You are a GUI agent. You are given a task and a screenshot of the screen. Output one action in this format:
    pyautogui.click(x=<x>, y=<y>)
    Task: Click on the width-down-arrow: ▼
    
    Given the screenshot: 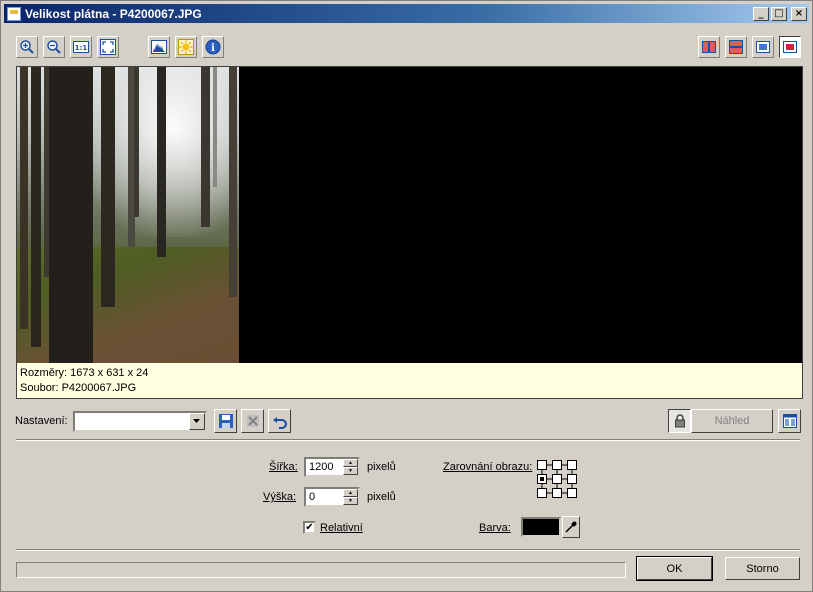 What is the action you would take?
    pyautogui.click(x=350, y=471)
    